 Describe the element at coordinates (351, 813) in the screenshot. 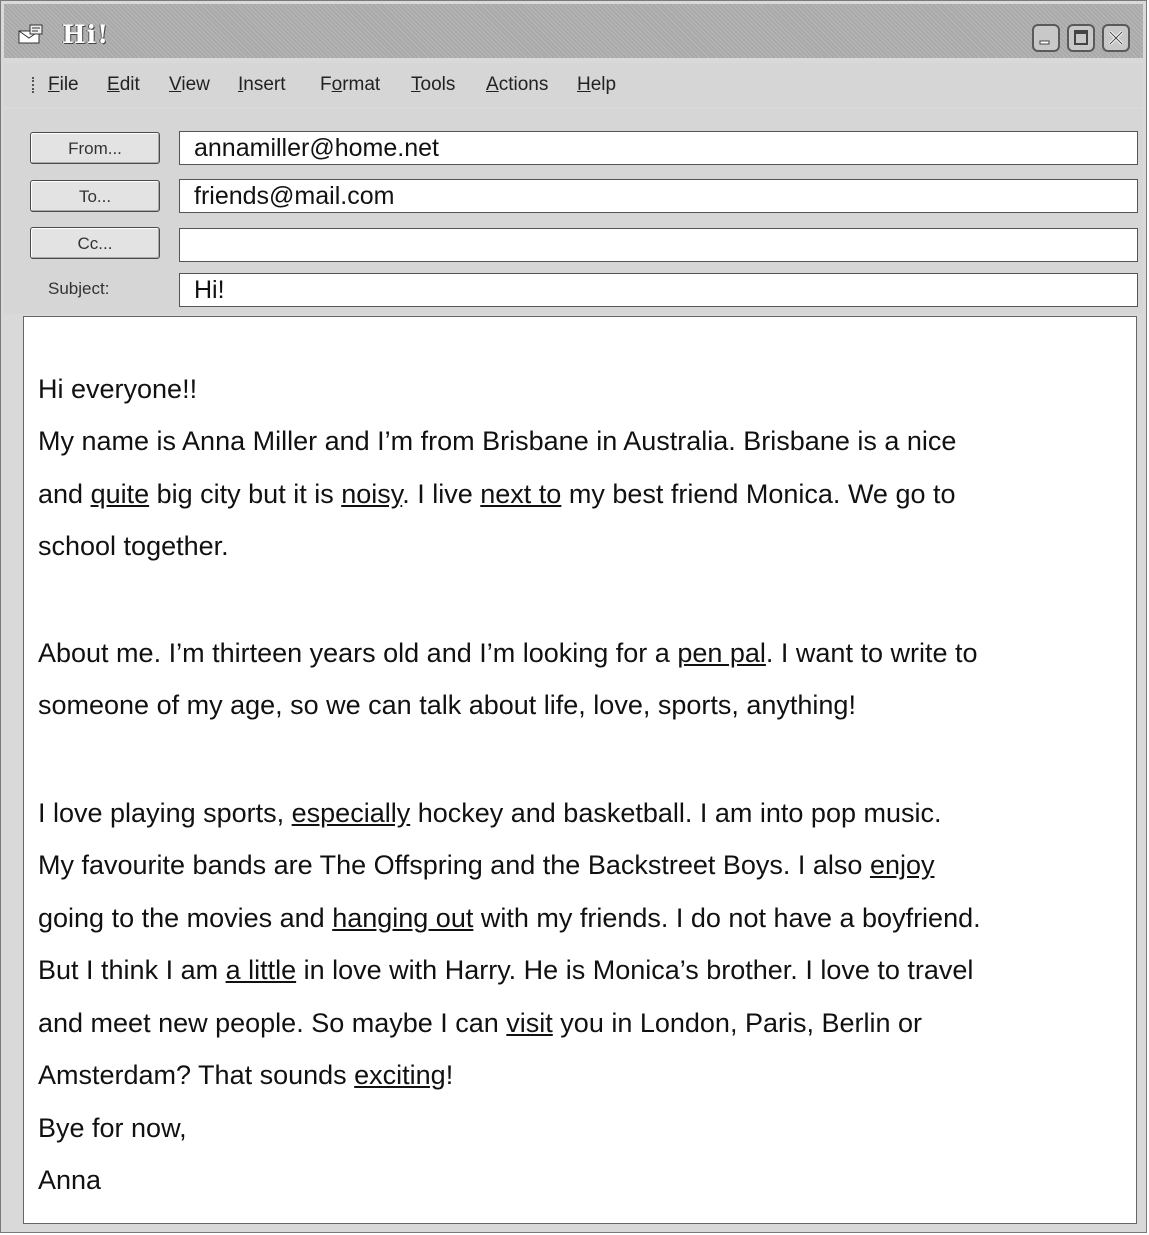

I see `underlined-text: especially` at that location.